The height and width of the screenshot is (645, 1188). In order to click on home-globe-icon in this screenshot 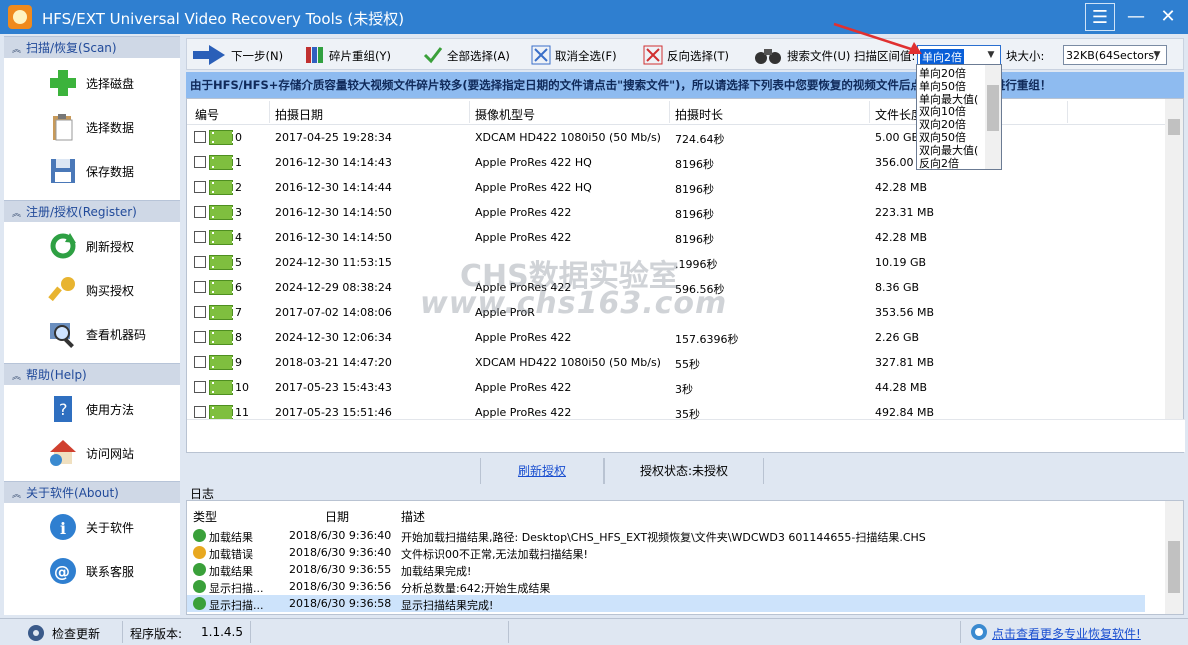, I will do `click(63, 453)`.